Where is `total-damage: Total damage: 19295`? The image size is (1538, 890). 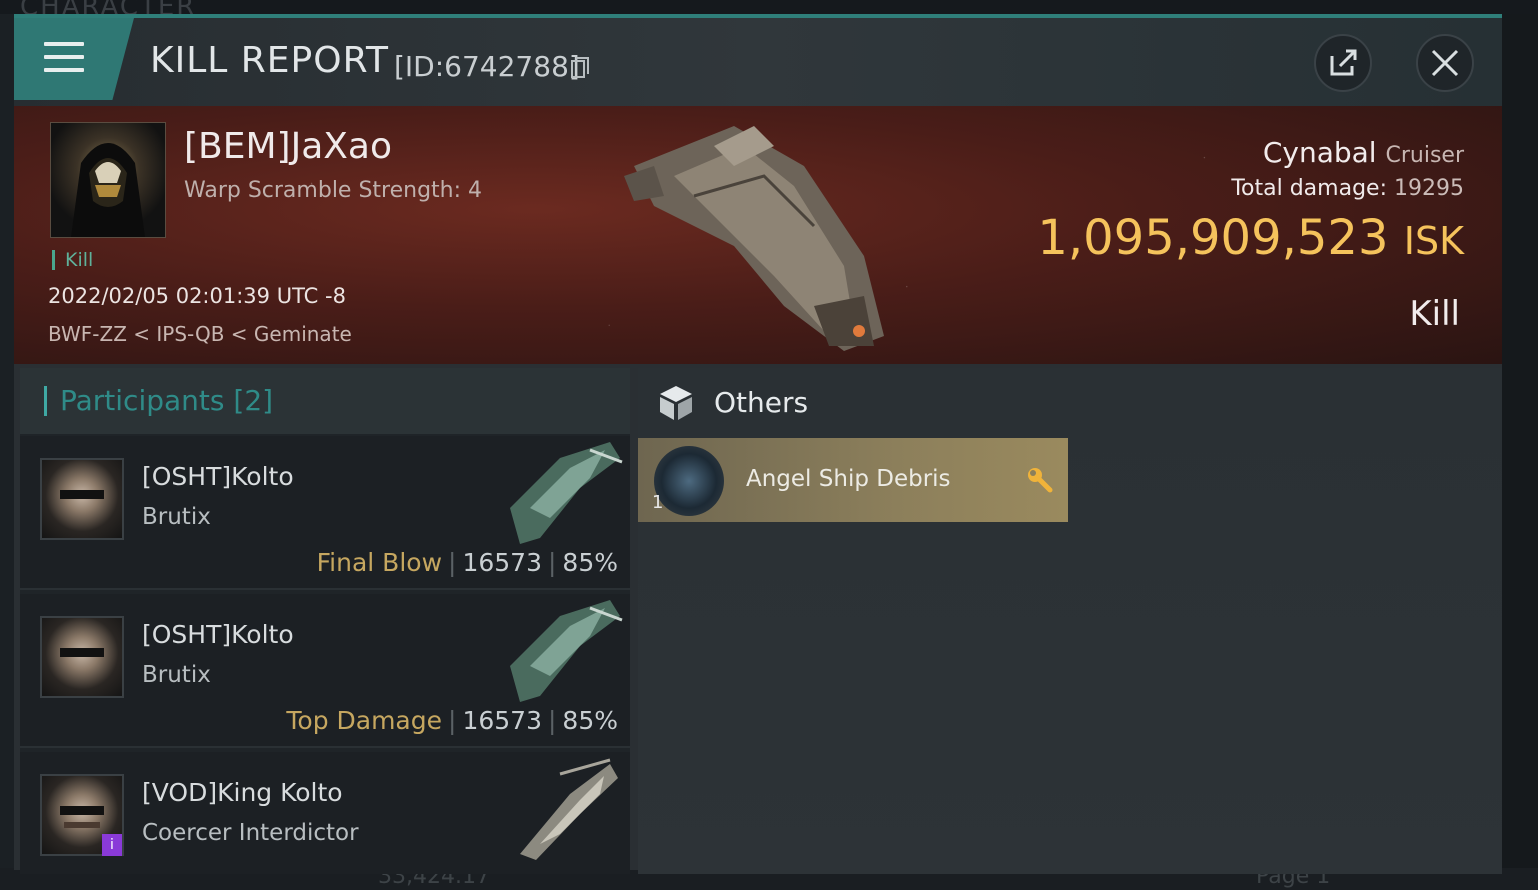 total-damage: Total damage: 19295 is located at coordinates (1347, 188).